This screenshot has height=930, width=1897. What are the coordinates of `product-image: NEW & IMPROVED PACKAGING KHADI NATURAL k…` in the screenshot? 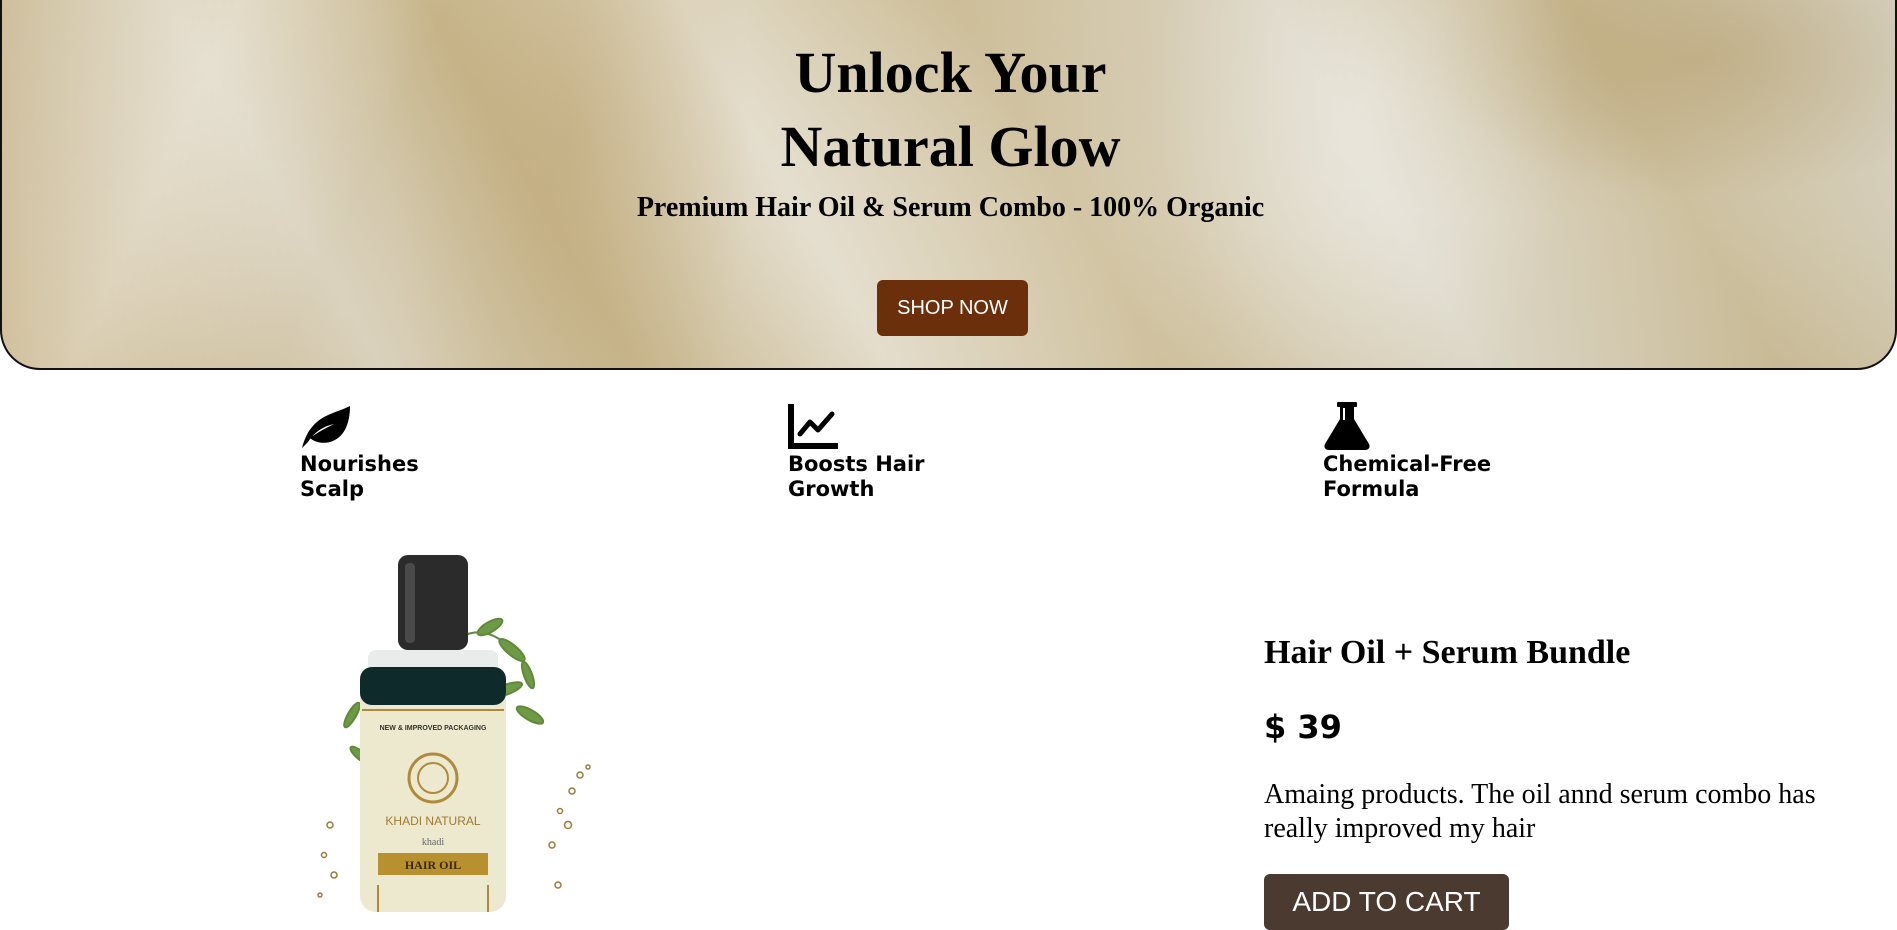 It's located at (454, 733).